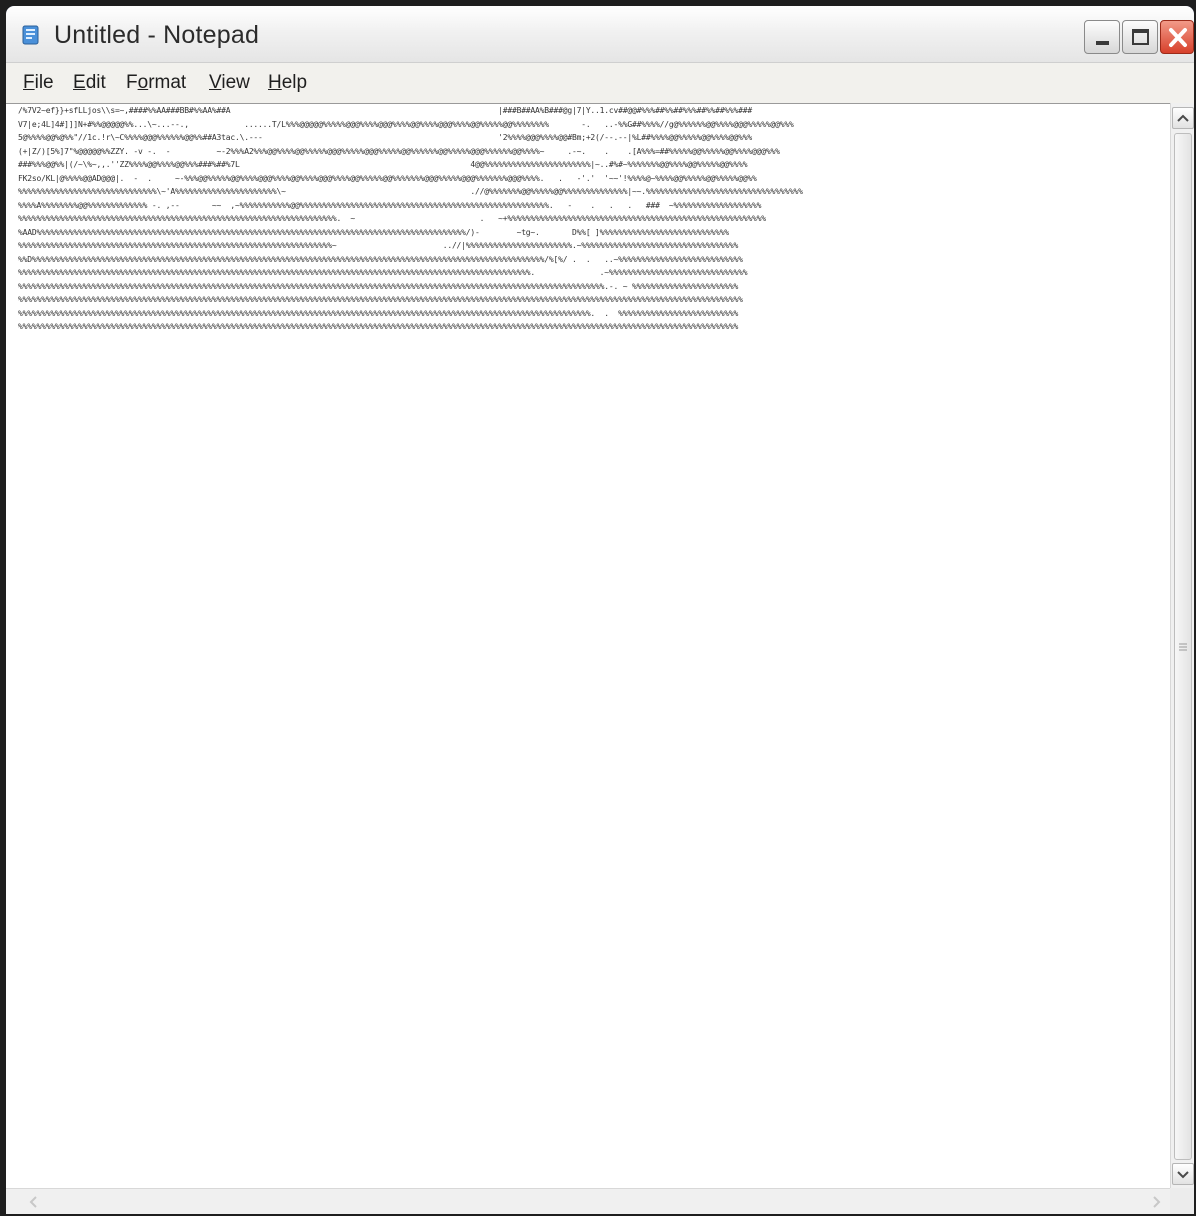 The image size is (1196, 1216). I want to click on notepad-icon, so click(30, 35).